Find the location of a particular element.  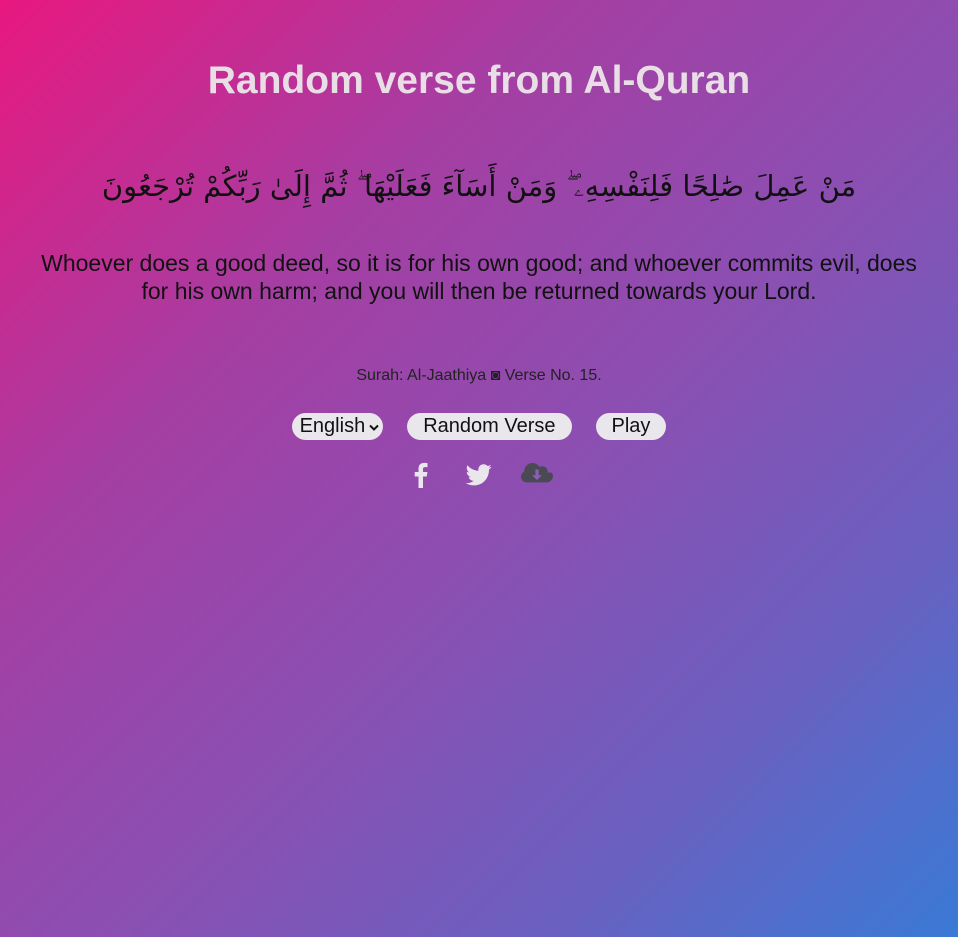

cloud-download-icon is located at coordinates (537, 475).